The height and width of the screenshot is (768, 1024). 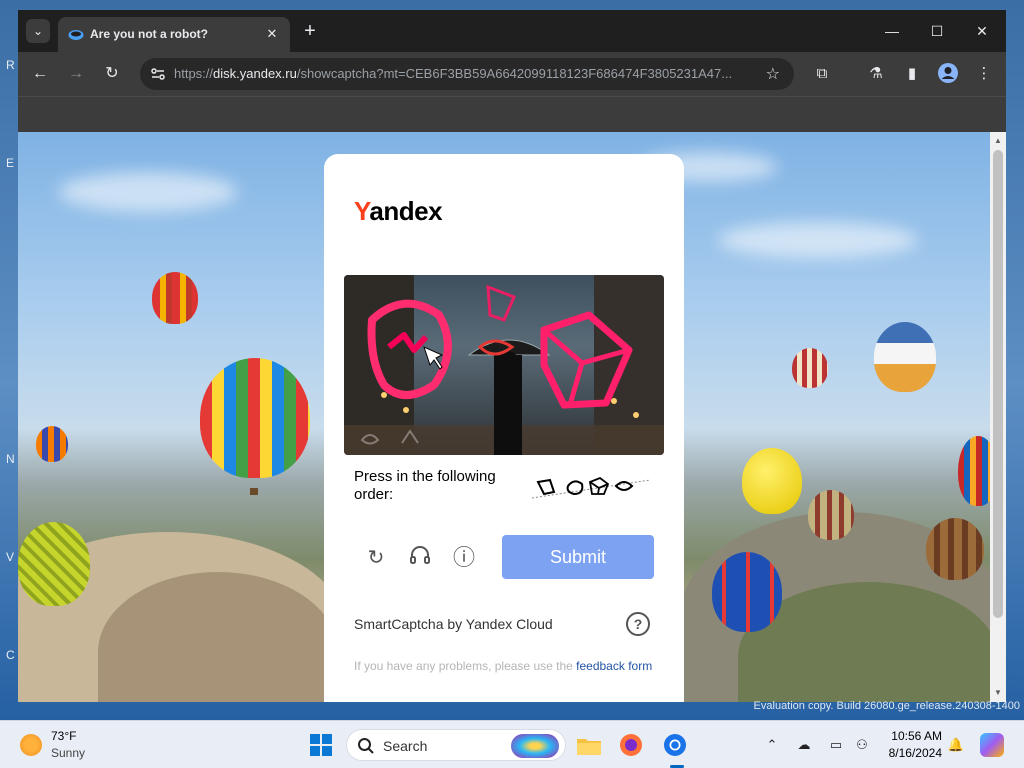 I want to click on desktop-icon-label: R, so click(x=10, y=65).